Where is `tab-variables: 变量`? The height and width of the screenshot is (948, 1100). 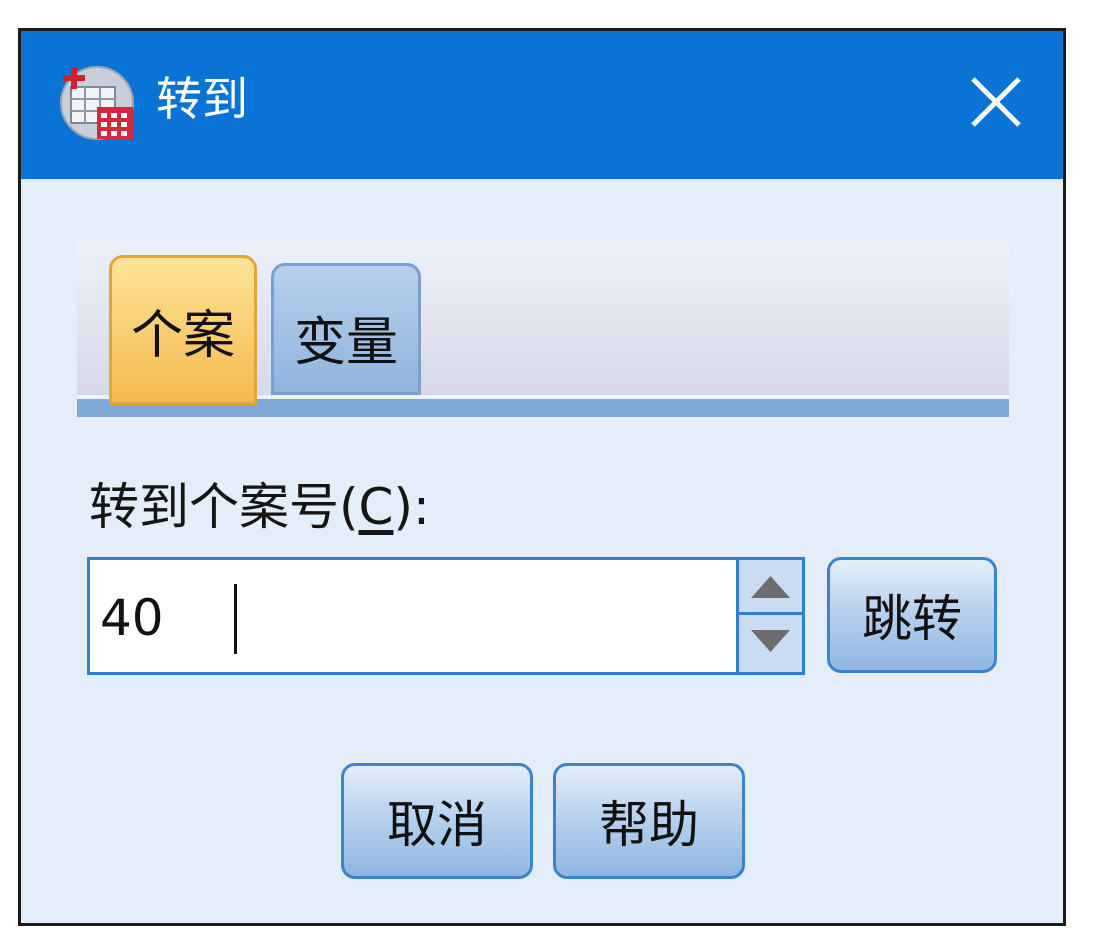
tab-variables: 变量 is located at coordinates (346, 329).